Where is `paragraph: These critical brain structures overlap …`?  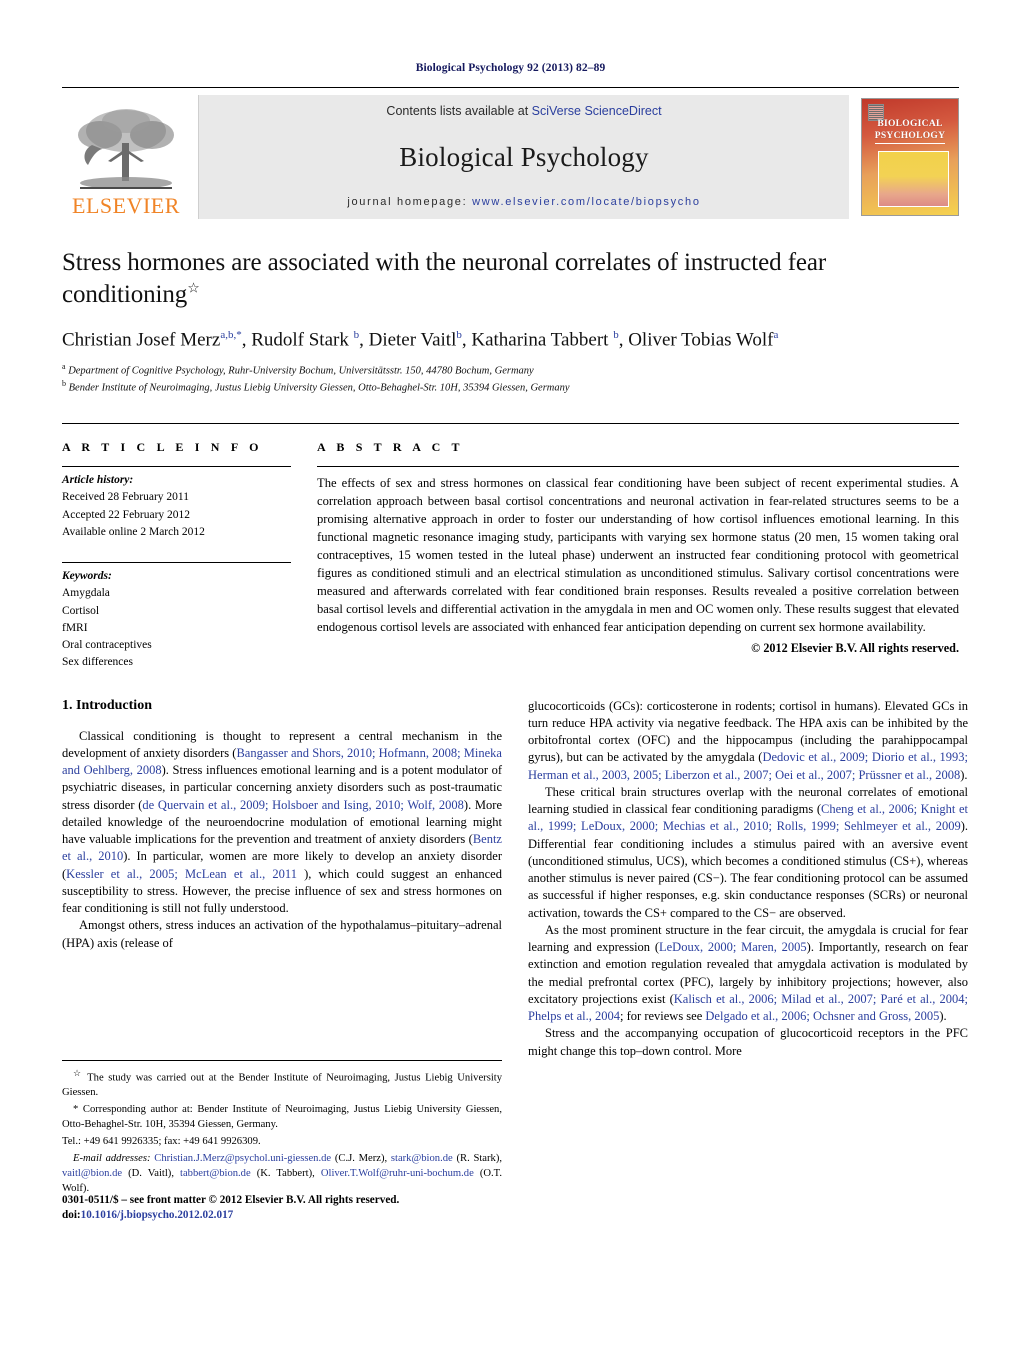 paragraph: These critical brain structures overlap … is located at coordinates (748, 852).